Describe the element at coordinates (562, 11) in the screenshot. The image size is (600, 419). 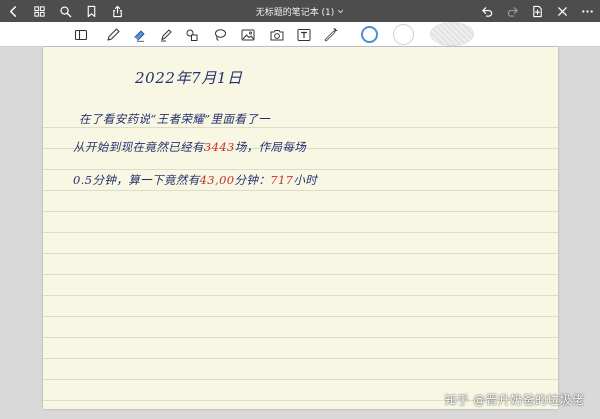
I see `close-icon` at that location.